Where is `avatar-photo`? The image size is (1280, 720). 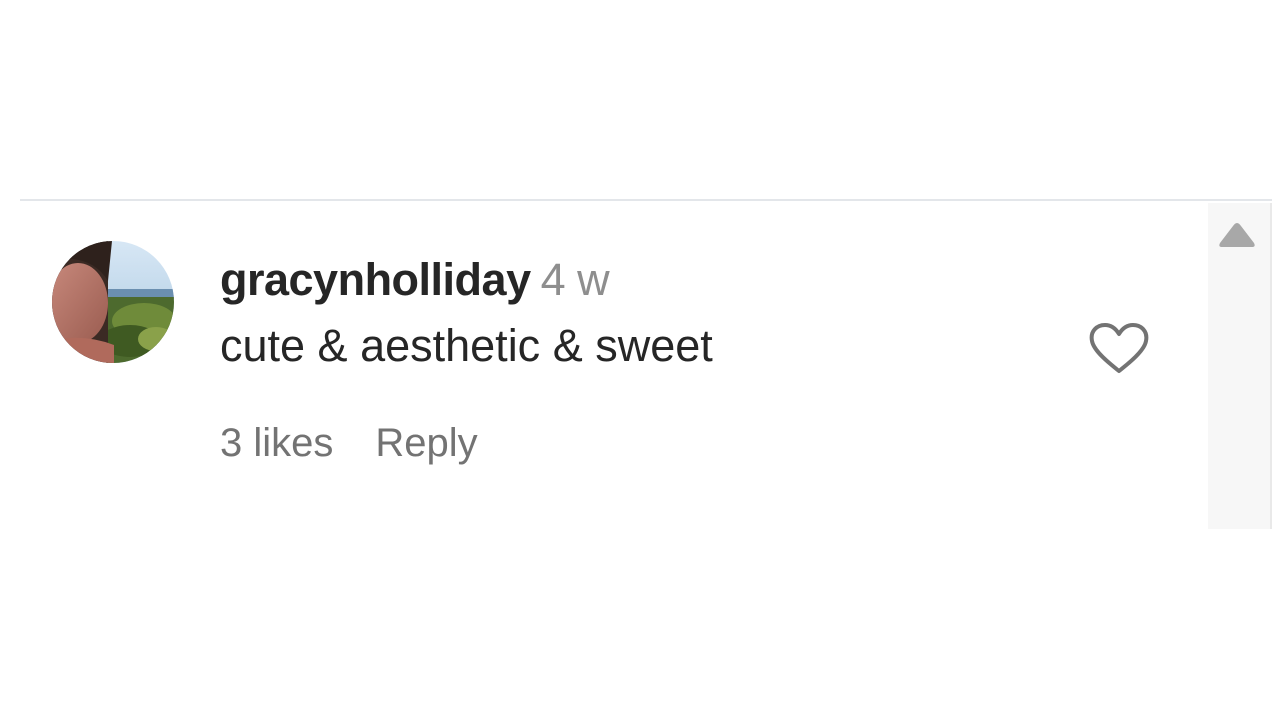 avatar-photo is located at coordinates (113, 302).